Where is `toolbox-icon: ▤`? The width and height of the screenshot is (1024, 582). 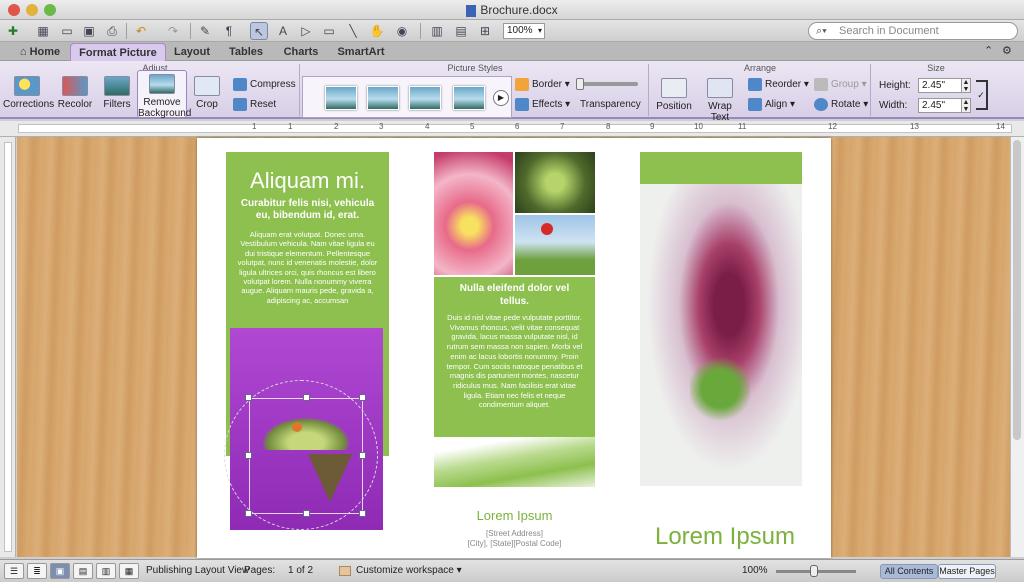 toolbox-icon: ▤ is located at coordinates (461, 31).